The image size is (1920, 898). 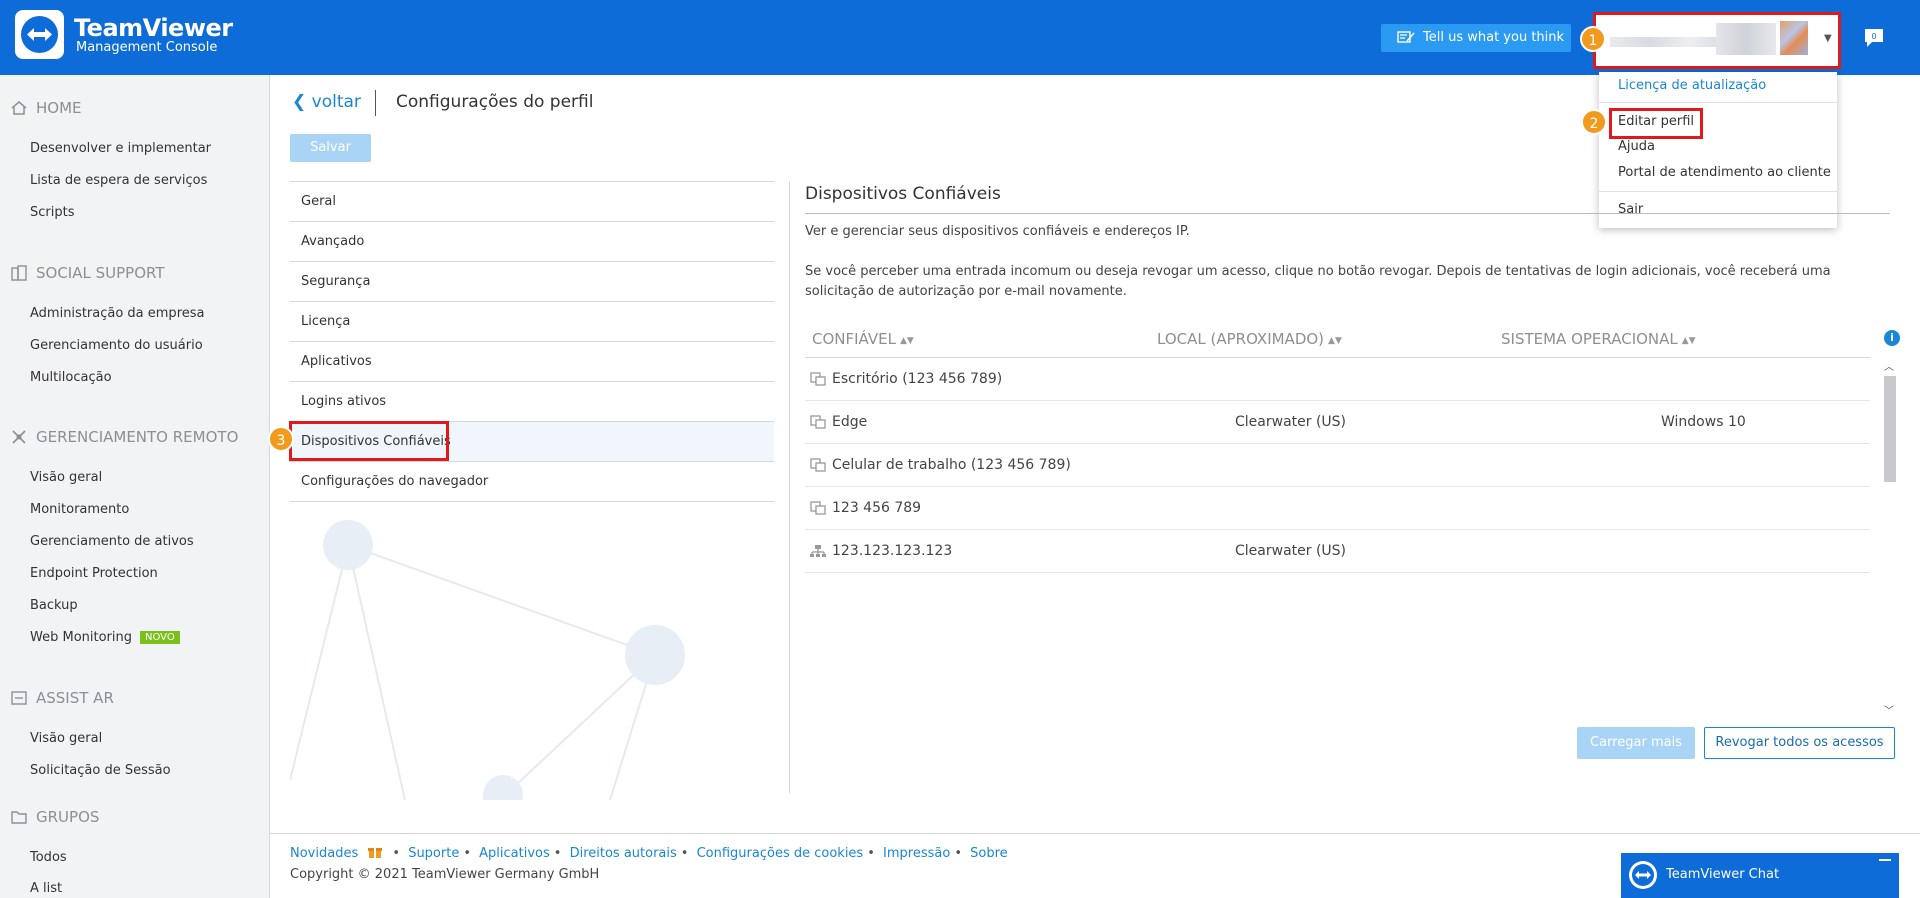 What do you see at coordinates (903, 194) in the screenshot?
I see `panel-title: Dispositivos Confiáveis` at bounding box center [903, 194].